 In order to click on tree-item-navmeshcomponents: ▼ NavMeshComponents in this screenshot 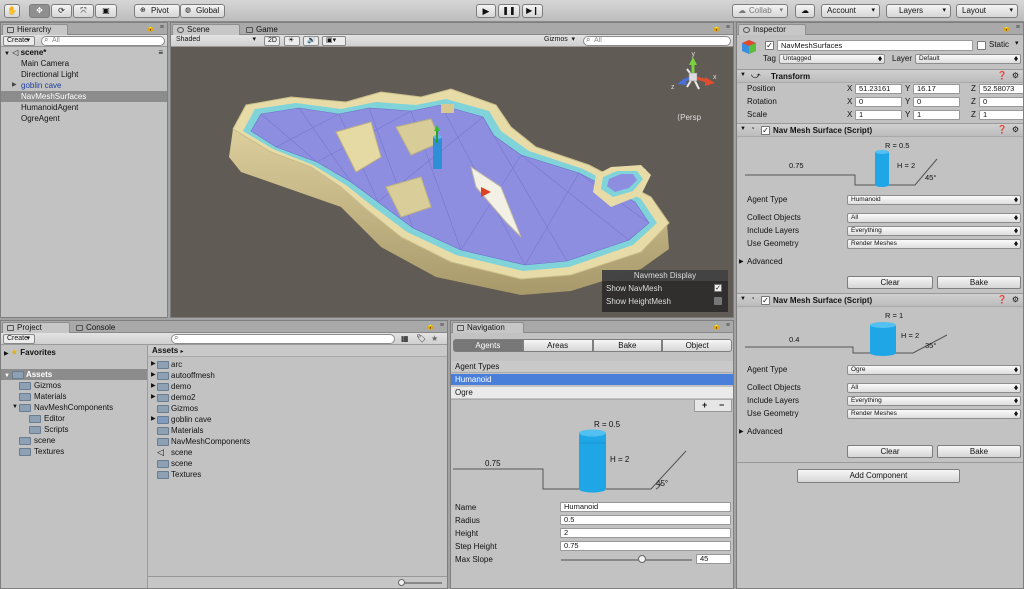, I will do `click(74, 407)`.